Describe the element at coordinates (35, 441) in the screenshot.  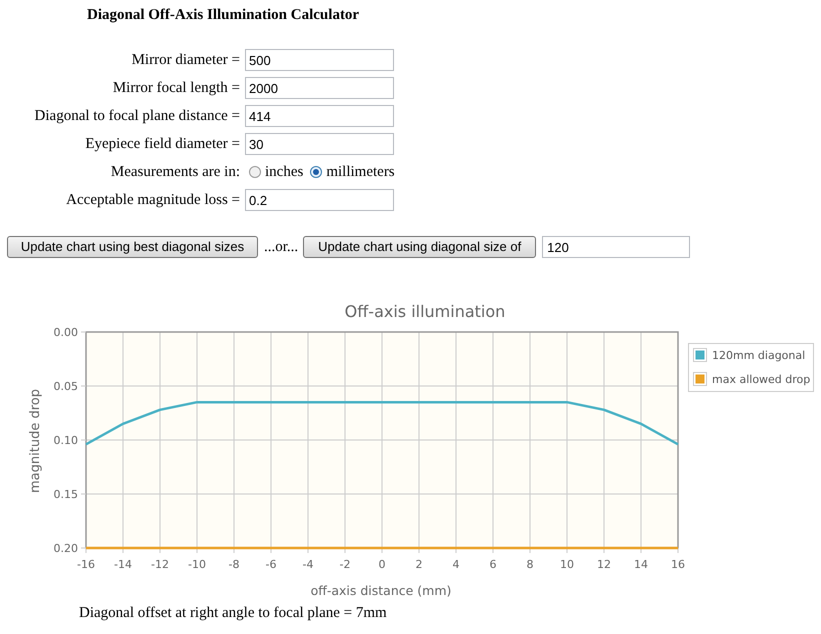
I see `y-axis-label: magnitude drop` at that location.